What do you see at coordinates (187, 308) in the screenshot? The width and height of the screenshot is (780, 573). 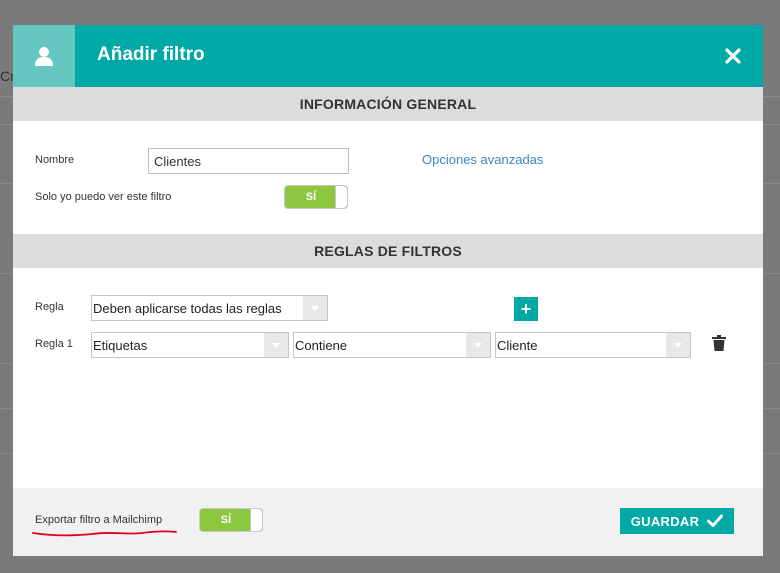 I see `rule-mode-value: Deben aplicarse todas las reglas` at bounding box center [187, 308].